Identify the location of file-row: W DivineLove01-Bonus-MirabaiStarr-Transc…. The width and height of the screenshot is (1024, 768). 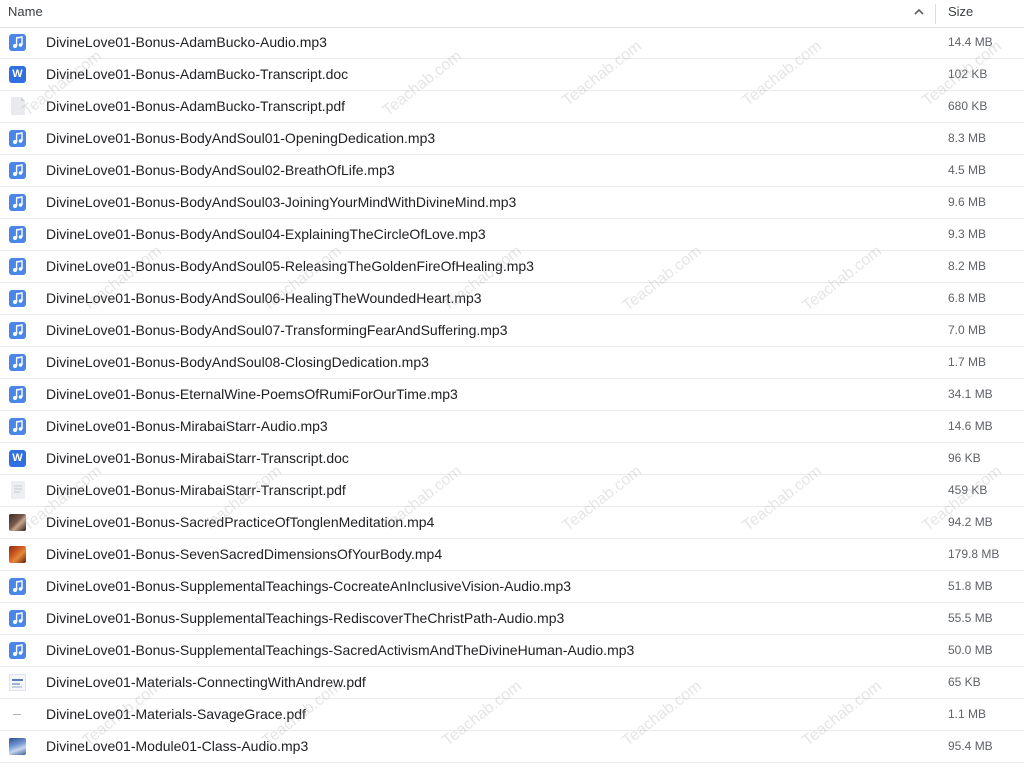
(512, 459).